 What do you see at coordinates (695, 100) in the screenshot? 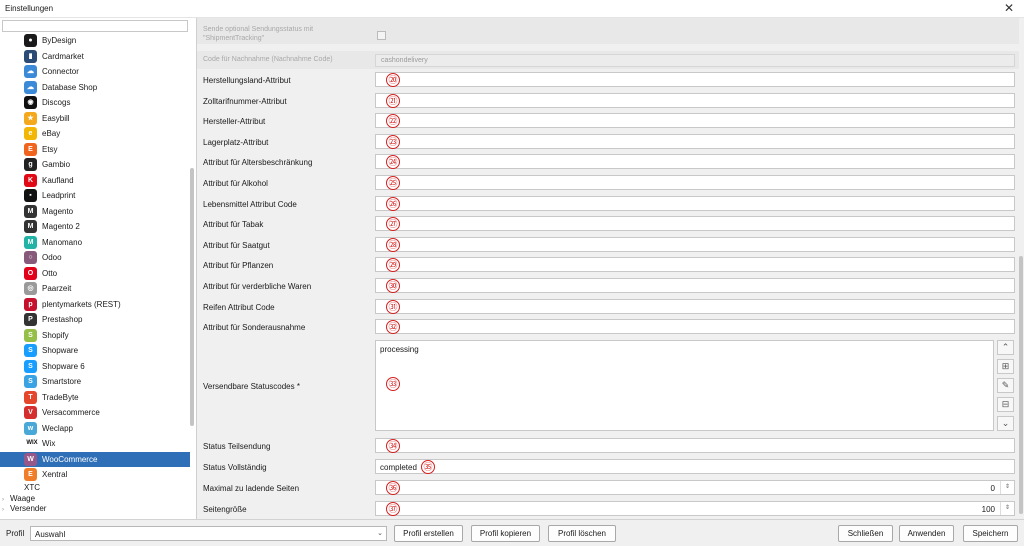
I see `attribute-input: ㉑` at bounding box center [695, 100].